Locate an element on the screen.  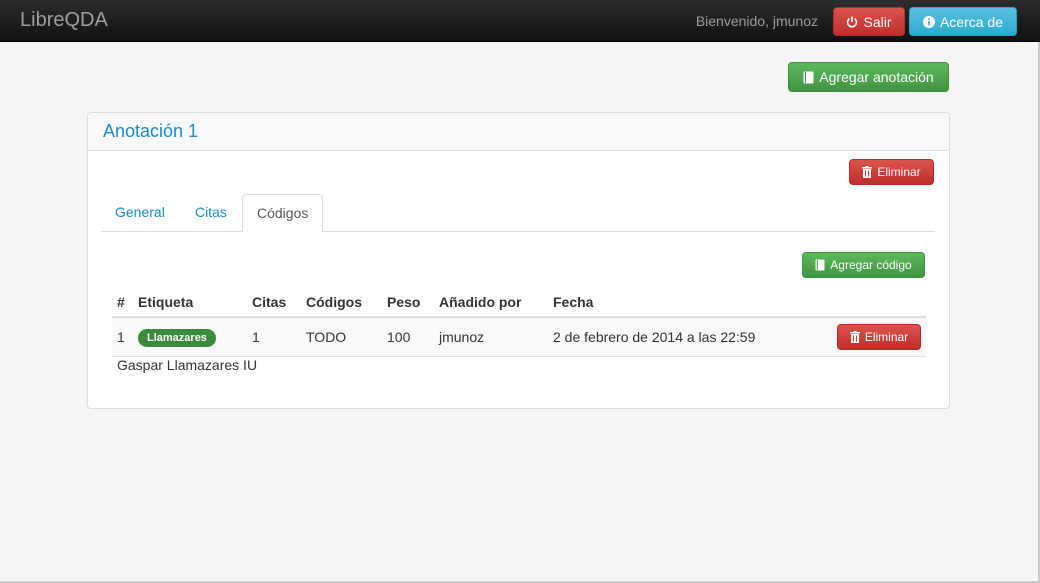
column-header: Etiqueta is located at coordinates (190, 302).